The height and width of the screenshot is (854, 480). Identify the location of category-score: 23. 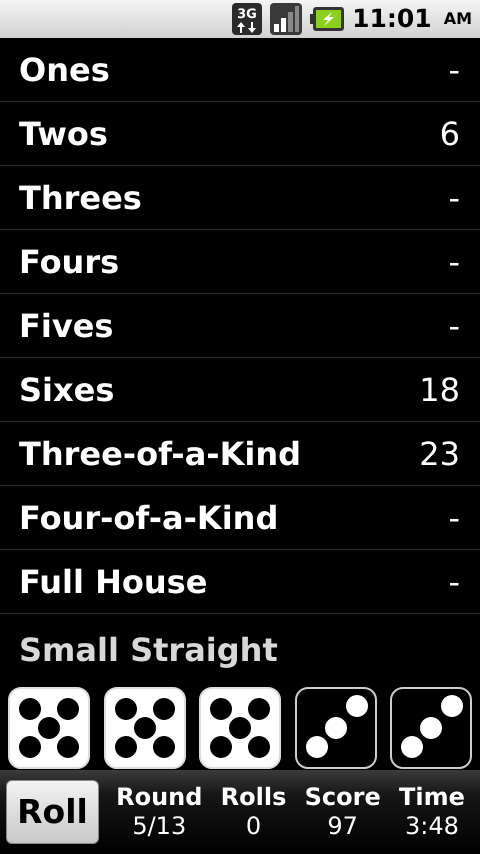
(439, 454).